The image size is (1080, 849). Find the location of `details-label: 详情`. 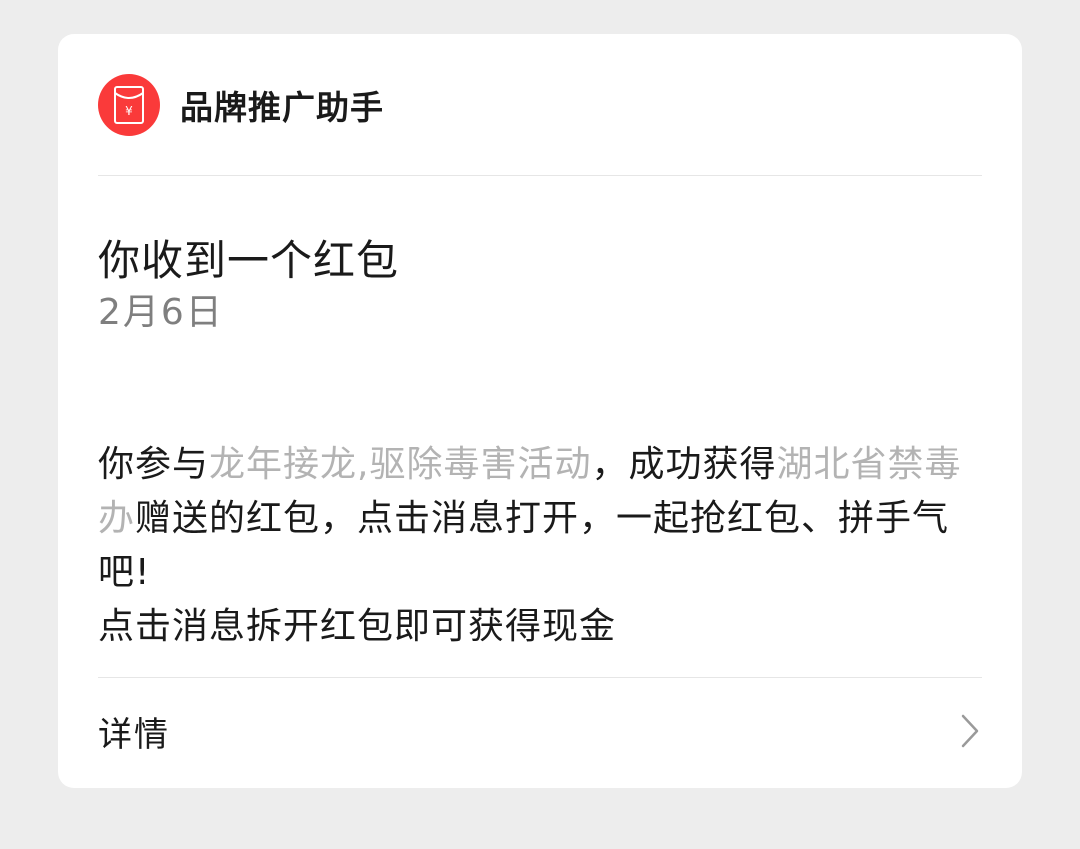

details-label: 详情 is located at coordinates (134, 734).